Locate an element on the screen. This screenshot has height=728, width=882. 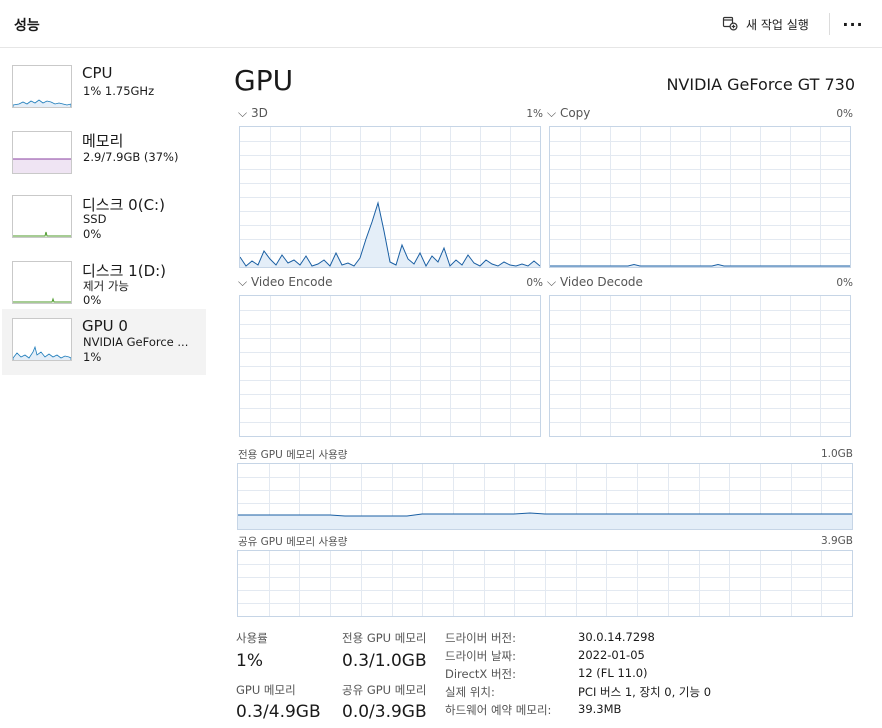
new-task-icon is located at coordinates (730, 24).